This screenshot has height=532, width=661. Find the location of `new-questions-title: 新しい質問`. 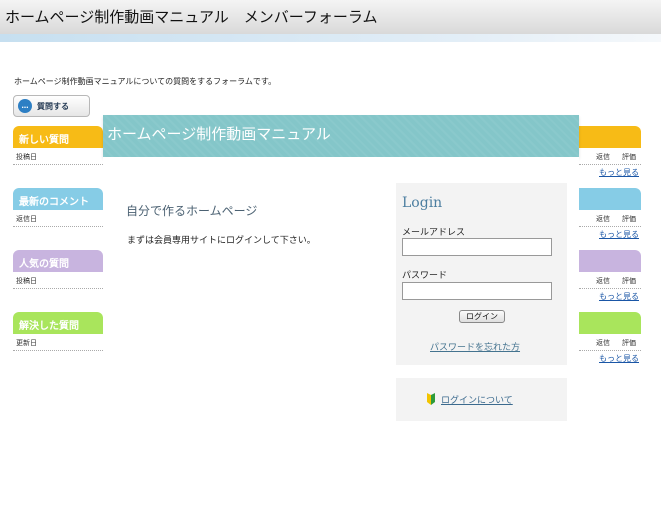

new-questions-title: 新しい質問 is located at coordinates (44, 140).